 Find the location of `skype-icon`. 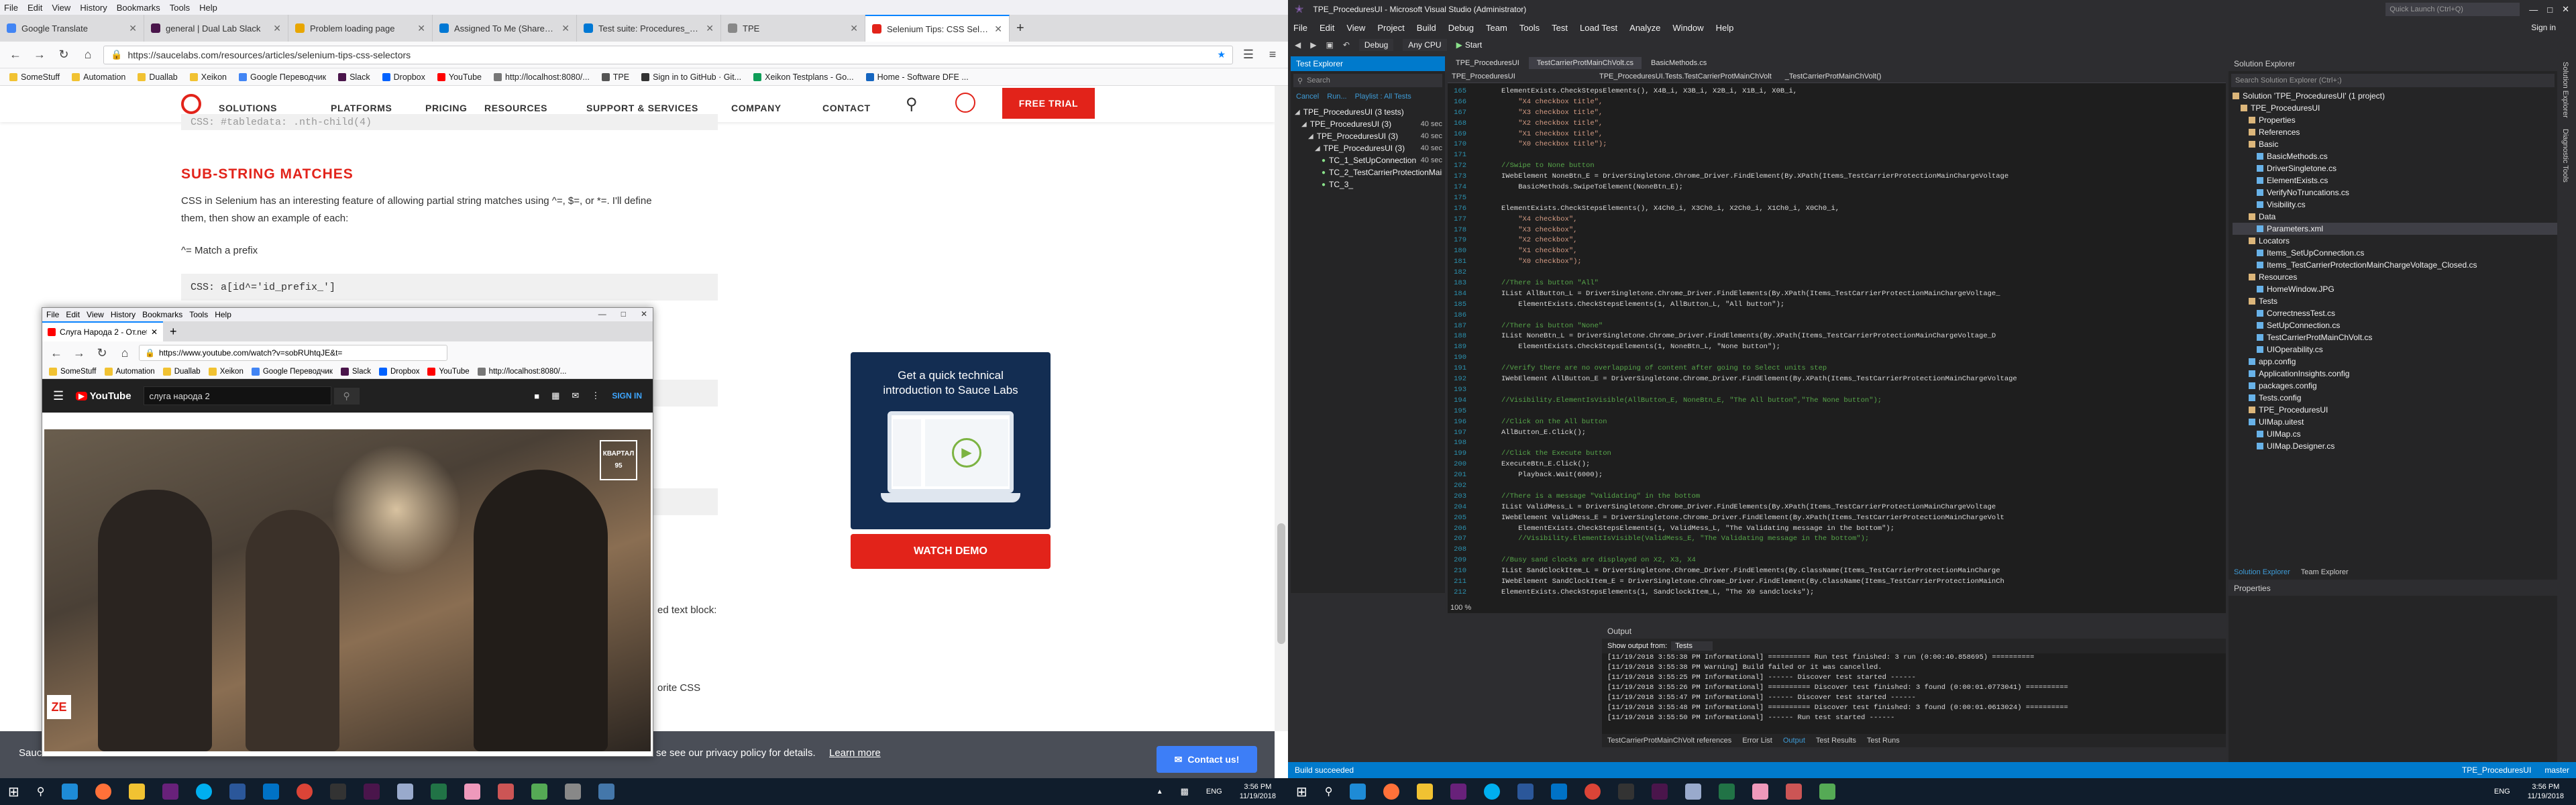

skype-icon is located at coordinates (204, 792).